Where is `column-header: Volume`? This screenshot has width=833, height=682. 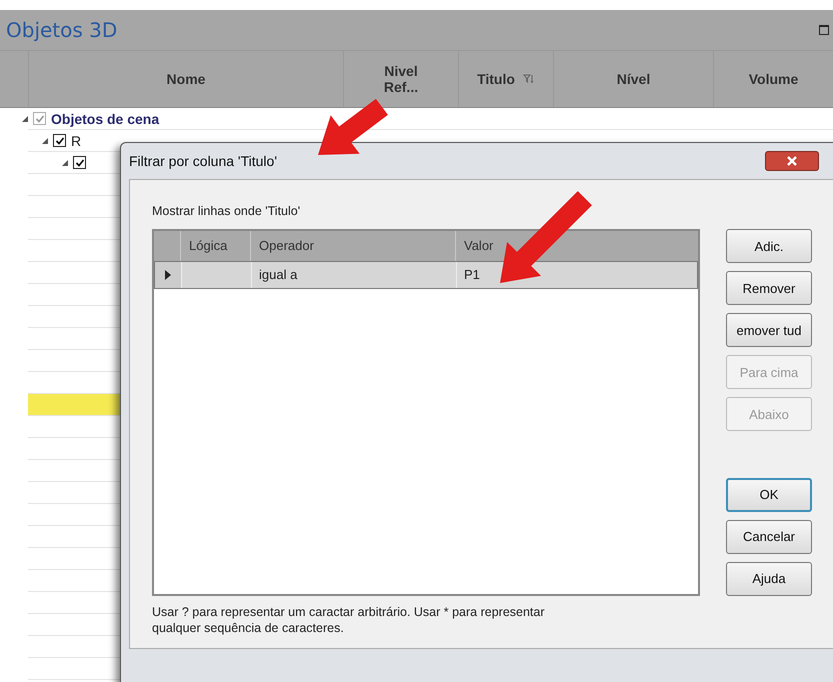
column-header: Volume is located at coordinates (773, 79).